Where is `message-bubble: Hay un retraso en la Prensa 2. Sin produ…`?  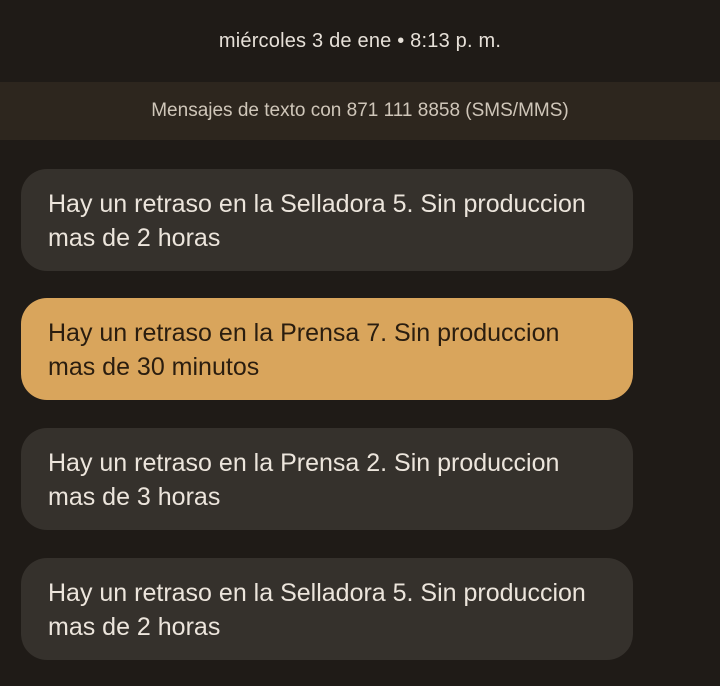
message-bubble: Hay un retraso en la Prensa 2. Sin produ… is located at coordinates (327, 479).